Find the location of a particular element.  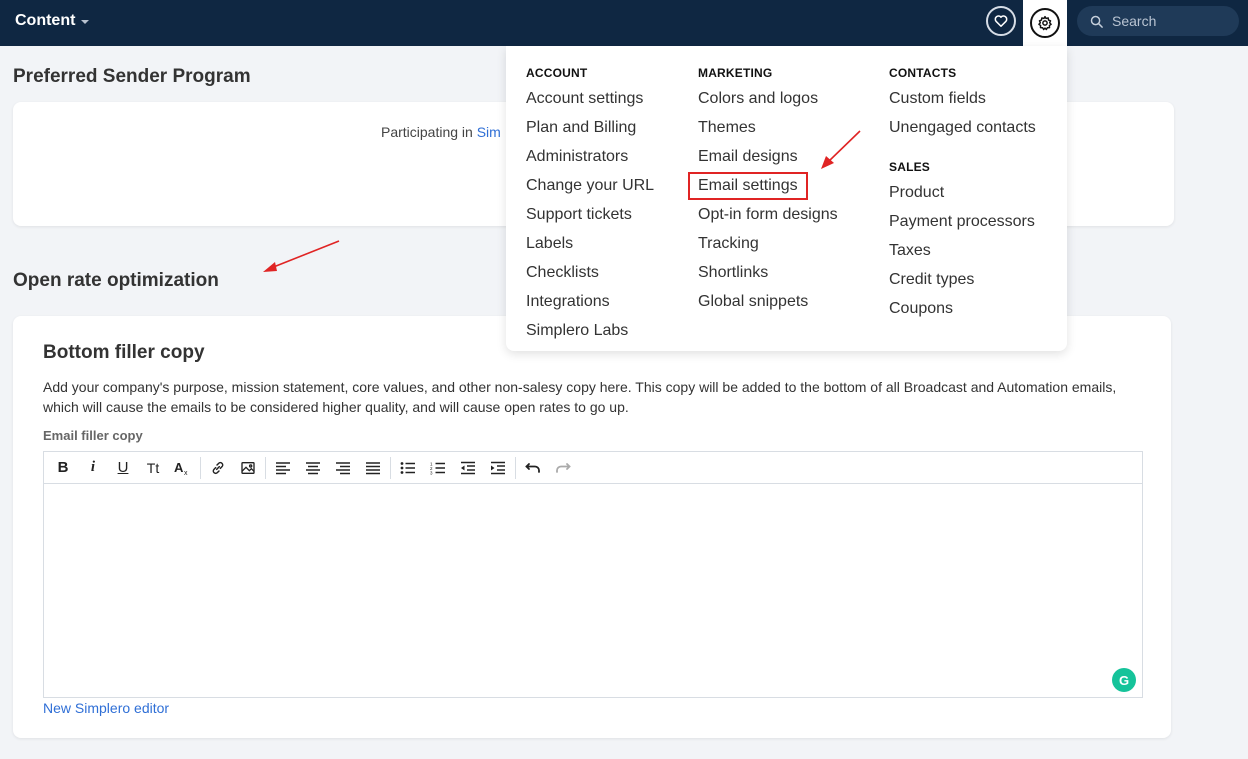

menu-item-credit-types: Credit types is located at coordinates (962, 279).